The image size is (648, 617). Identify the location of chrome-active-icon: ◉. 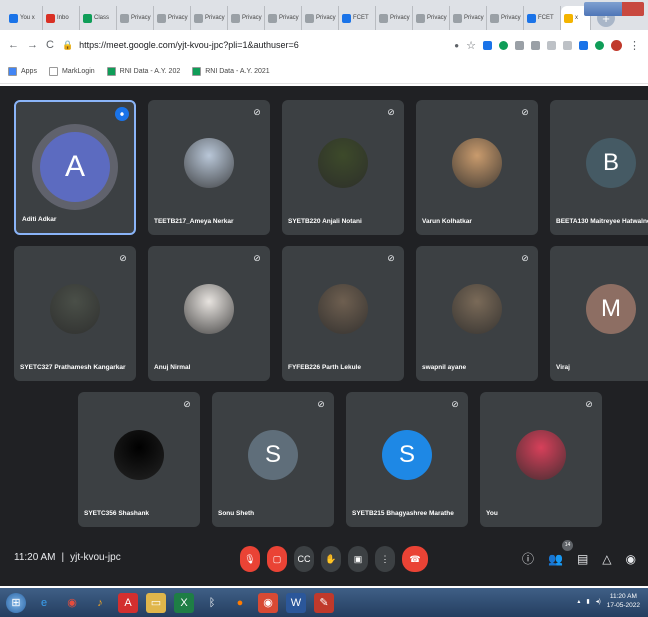
(268, 602).